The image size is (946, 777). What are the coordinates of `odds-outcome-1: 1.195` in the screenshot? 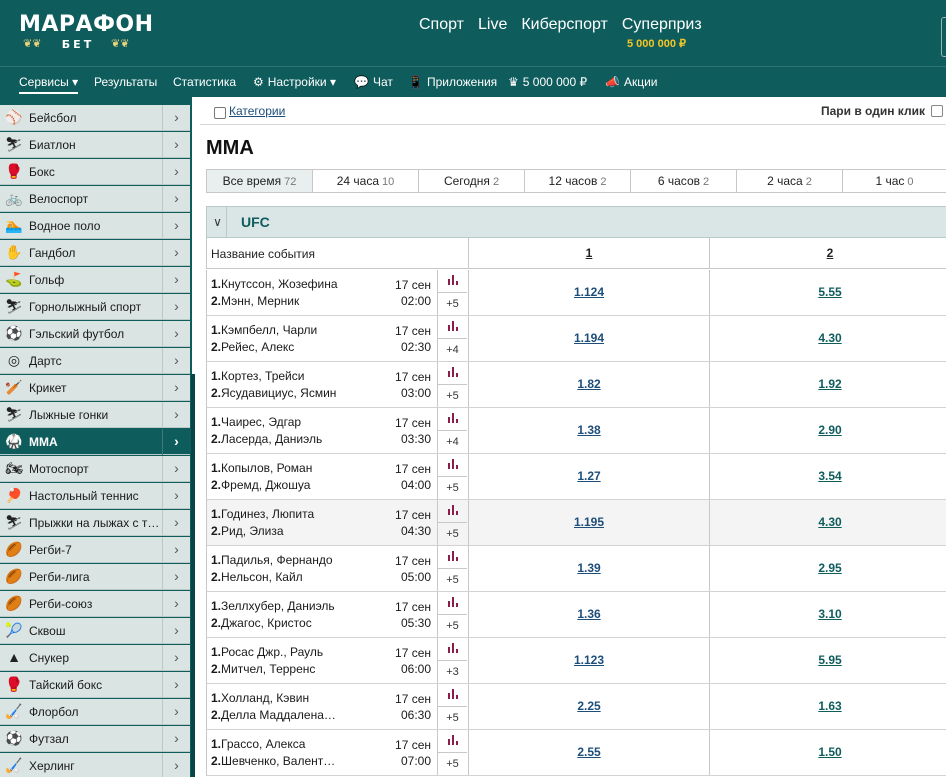 It's located at (588, 522).